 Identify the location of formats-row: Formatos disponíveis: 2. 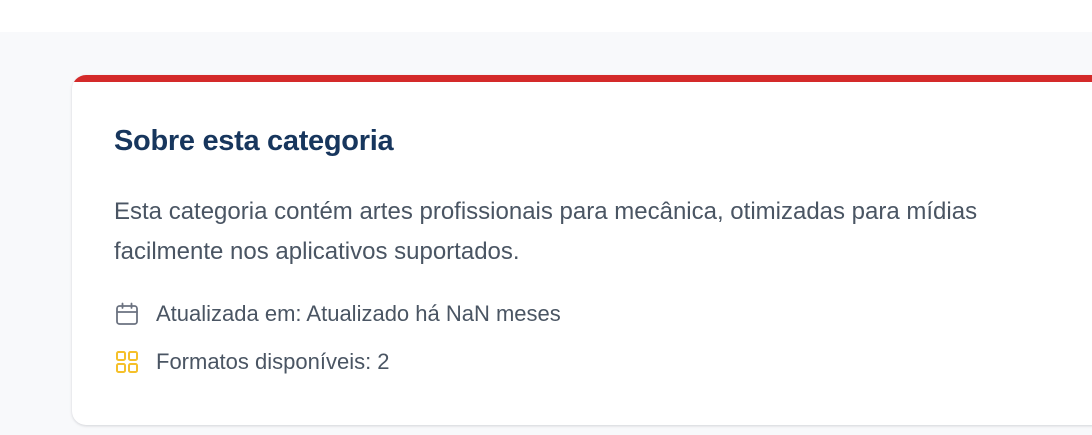
(252, 362).